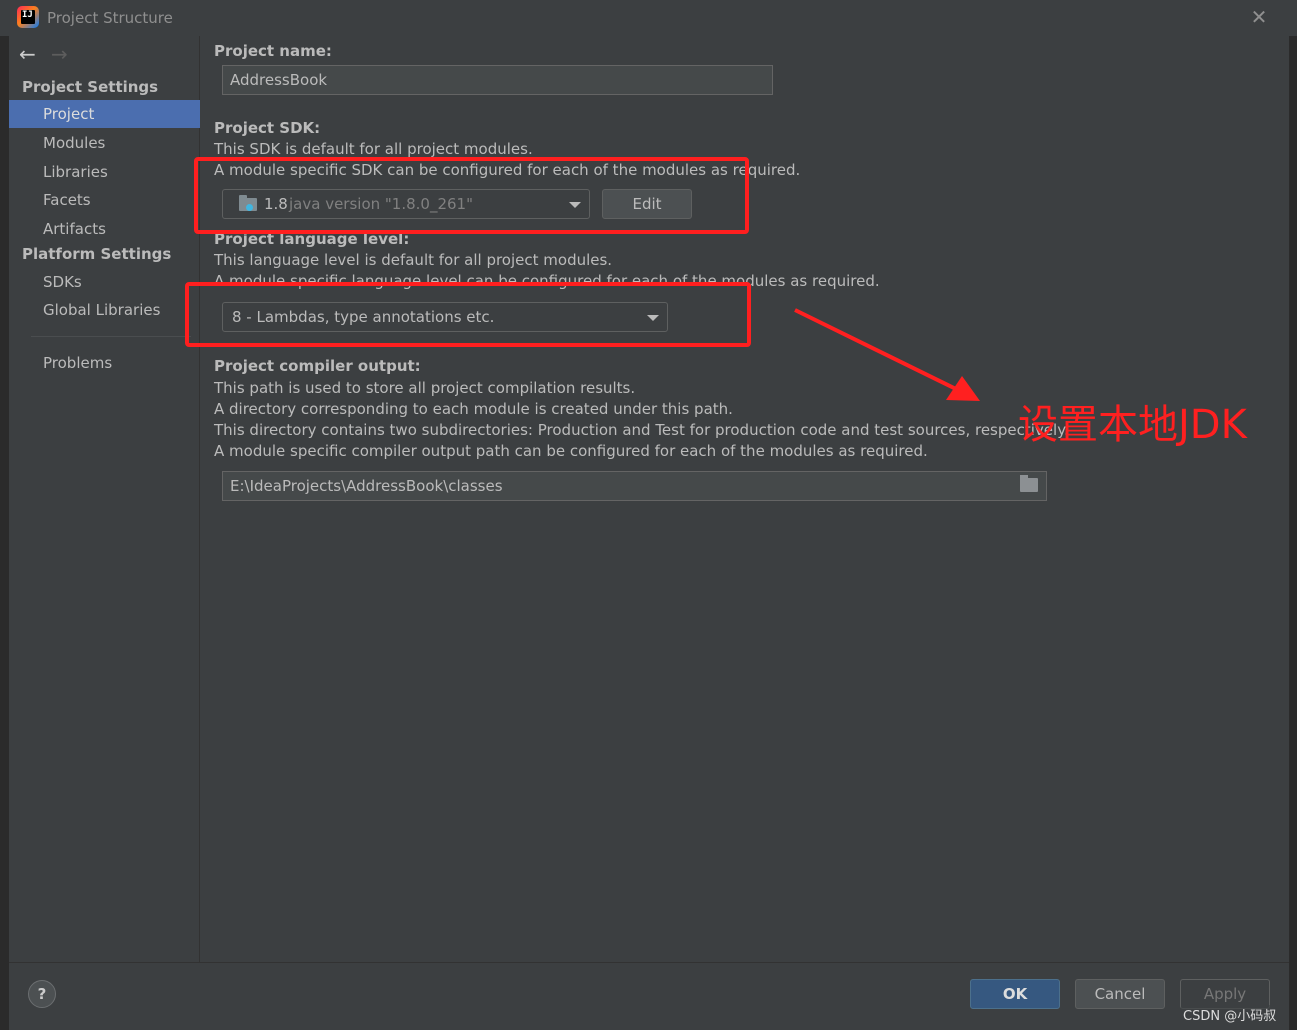  What do you see at coordinates (28, 17) in the screenshot?
I see `intellij-app-icon: IJ` at bounding box center [28, 17].